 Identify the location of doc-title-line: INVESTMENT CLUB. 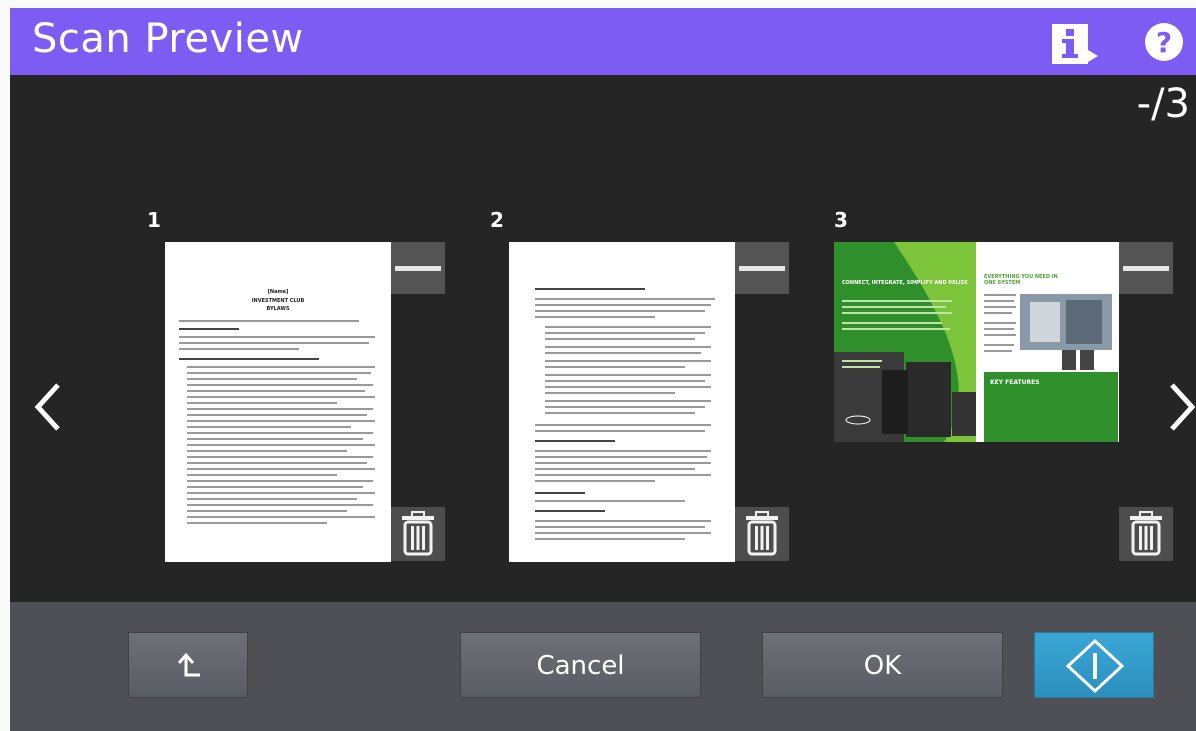
(278, 301).